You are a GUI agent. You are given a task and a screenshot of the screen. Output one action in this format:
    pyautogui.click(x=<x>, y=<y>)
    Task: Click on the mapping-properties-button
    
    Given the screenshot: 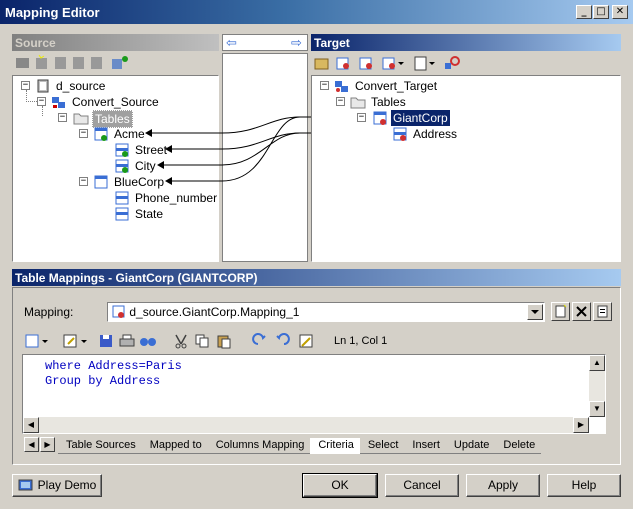 What is the action you would take?
    pyautogui.click(x=602, y=311)
    